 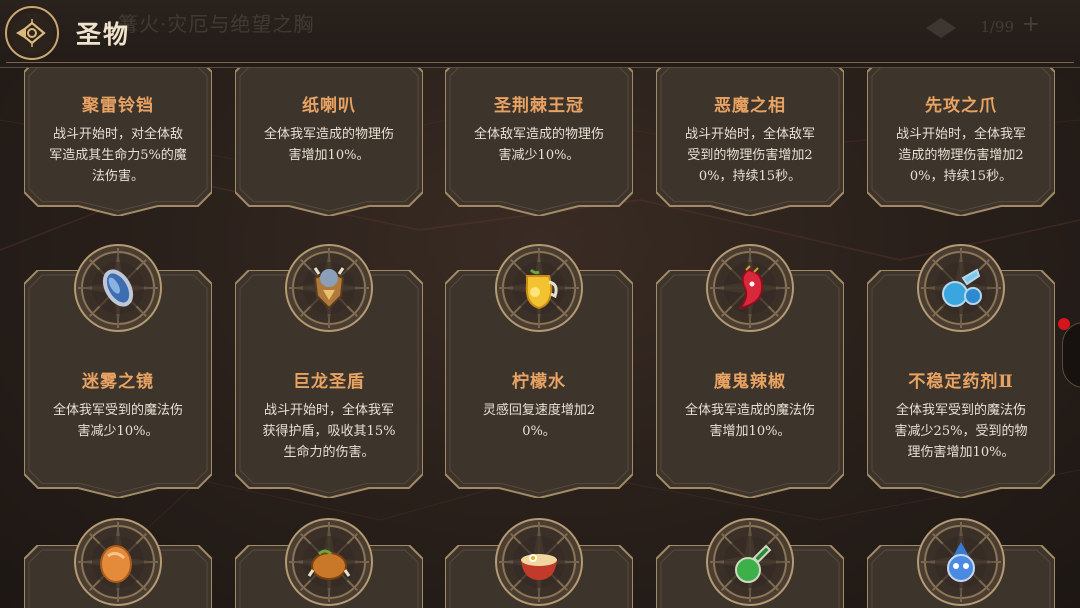 I want to click on relic-description: 全体我军造成的魔法伤害增加10%。, so click(x=749, y=421).